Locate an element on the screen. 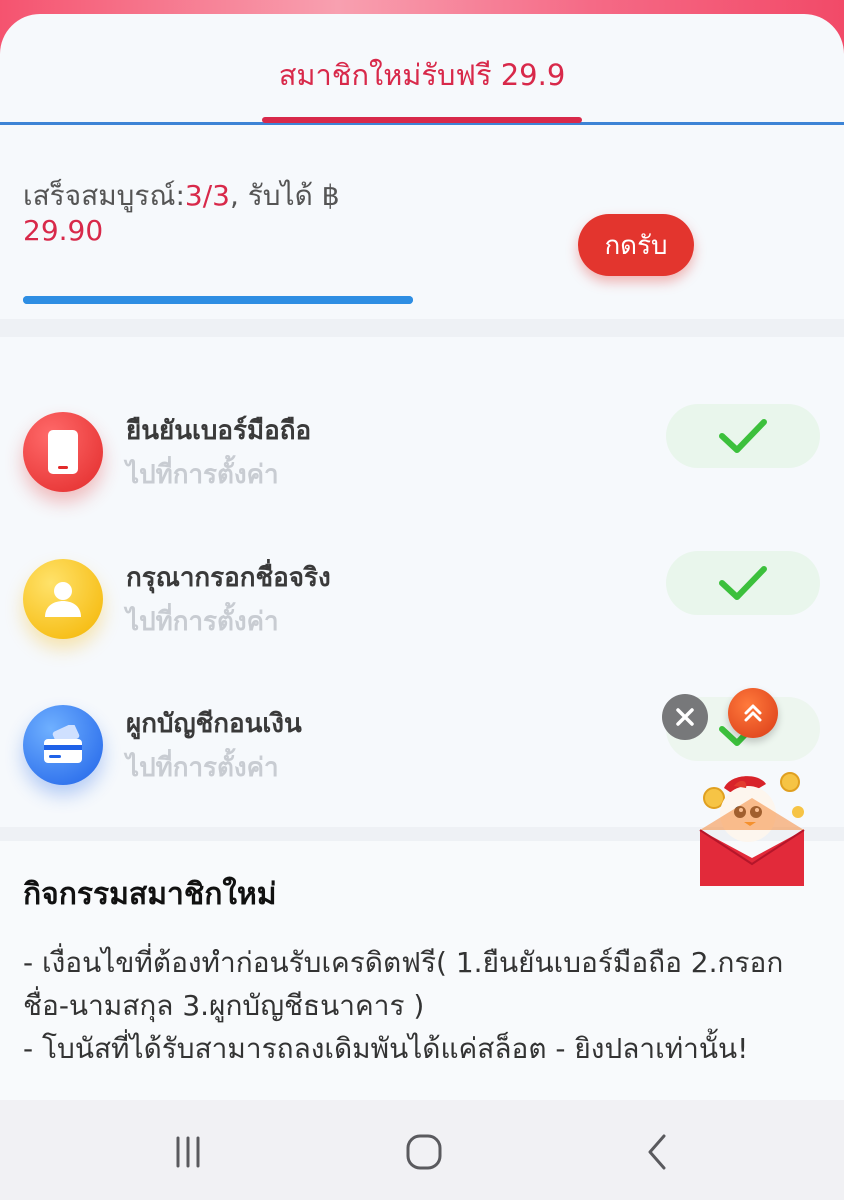 The height and width of the screenshot is (1200, 844). task-title: ยืนยันเบอร์มือถือ is located at coordinates (219, 431).